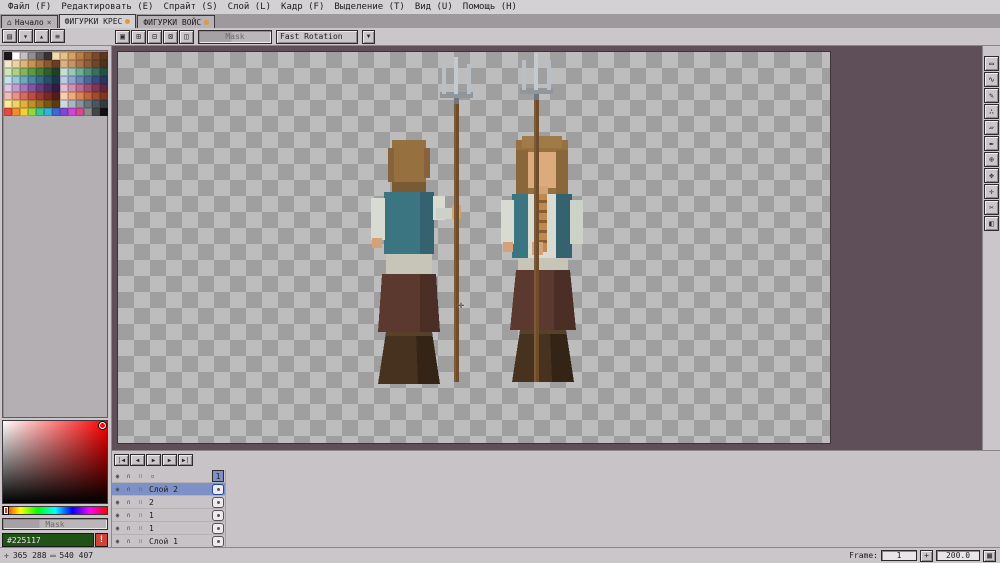  Describe the element at coordinates (169, 460) in the screenshot. I see `next-frame-button: ▶` at that location.